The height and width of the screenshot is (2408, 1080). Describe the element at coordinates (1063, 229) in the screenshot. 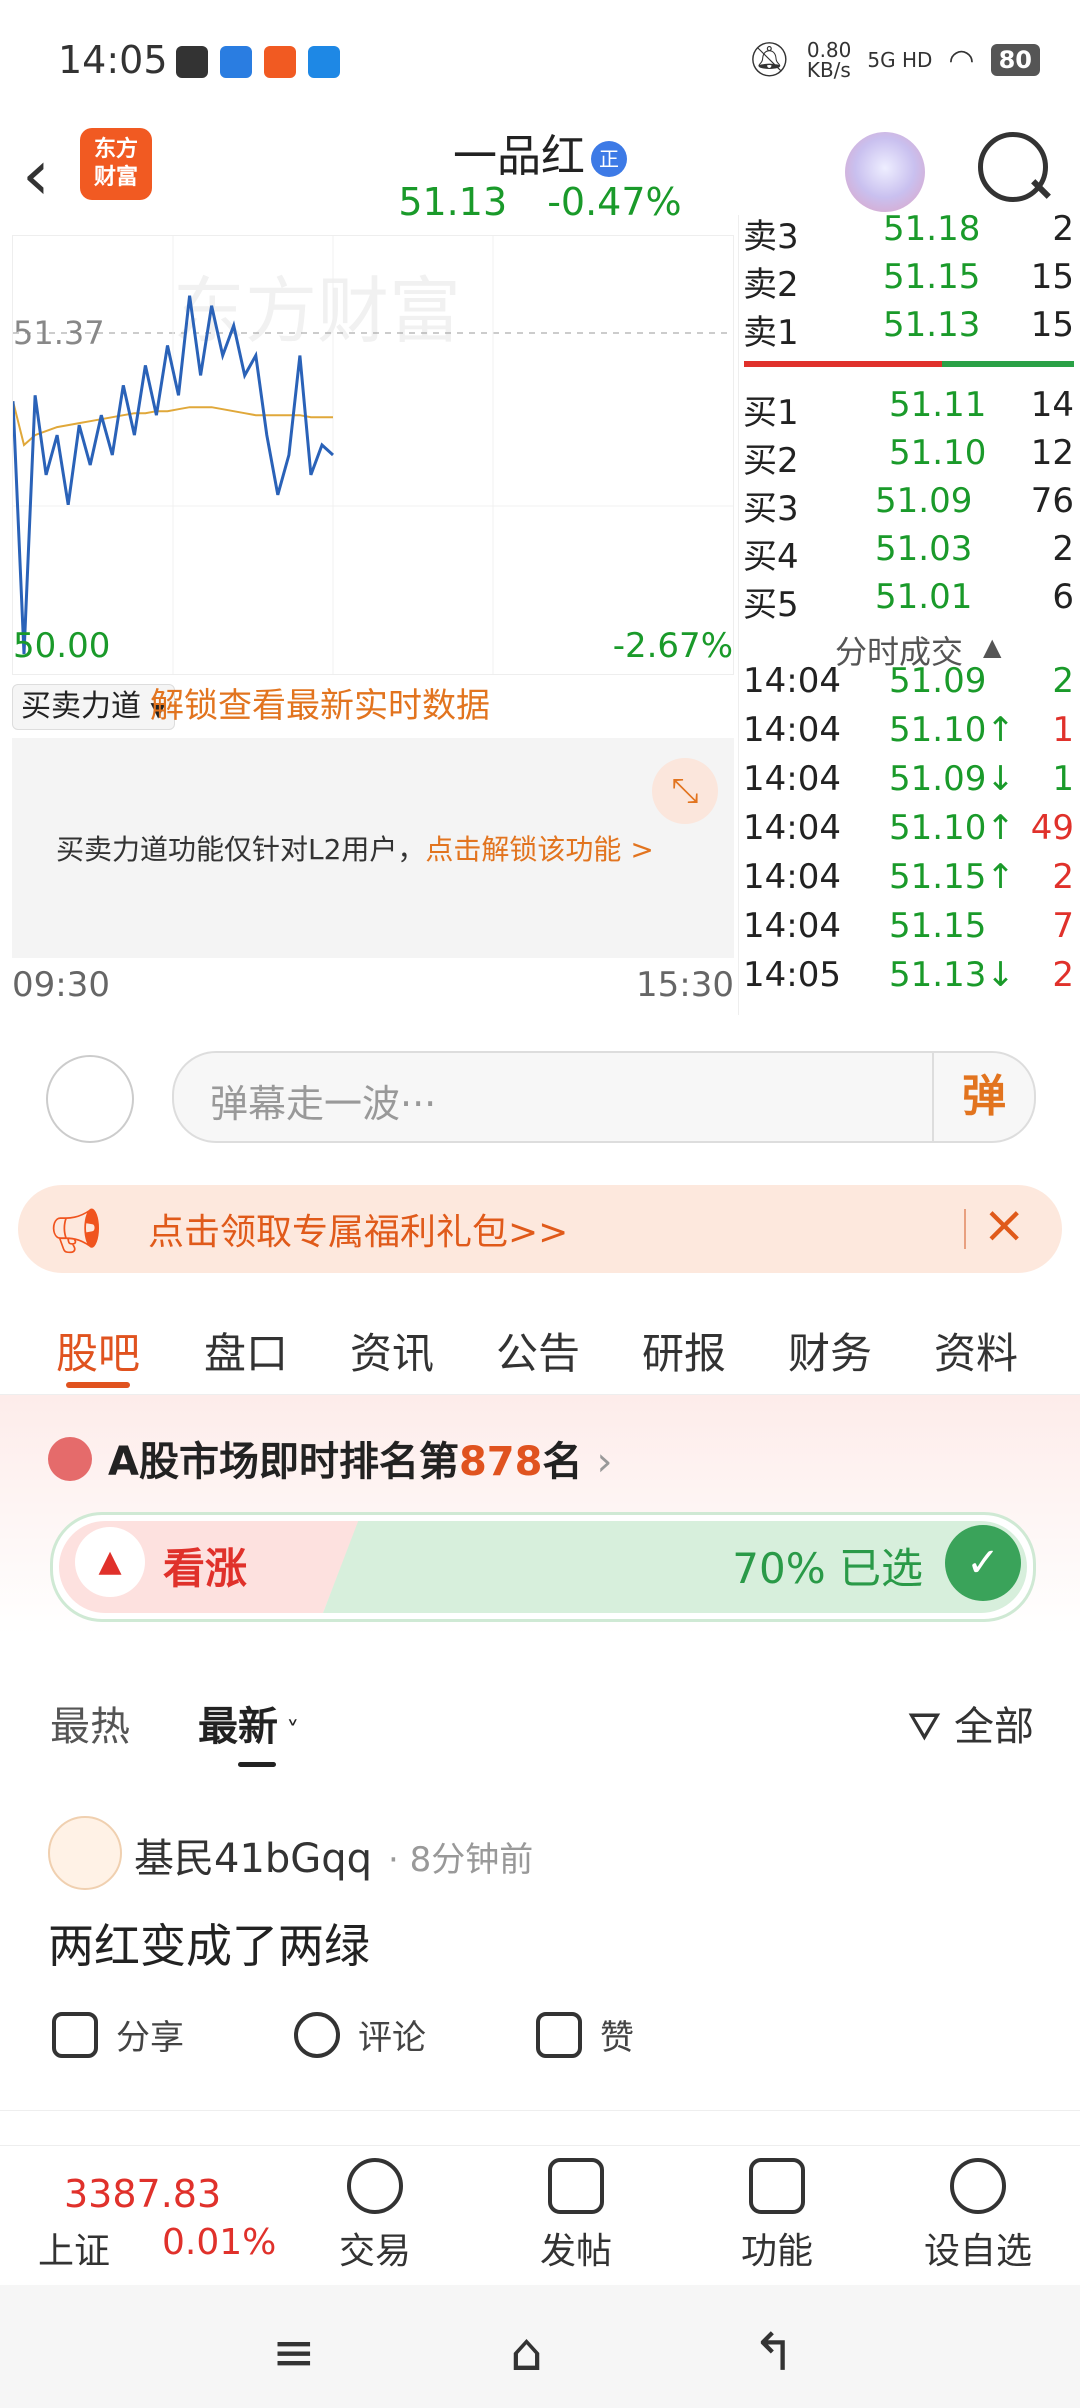

I see `sell-volume: 2` at that location.